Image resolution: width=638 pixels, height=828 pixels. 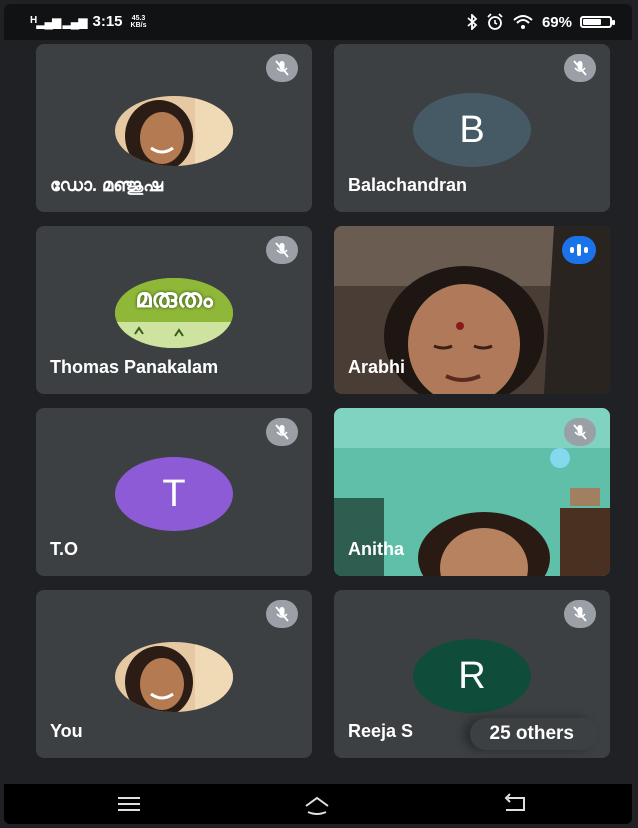 I want to click on avatar-initial: B, so click(x=472, y=130).